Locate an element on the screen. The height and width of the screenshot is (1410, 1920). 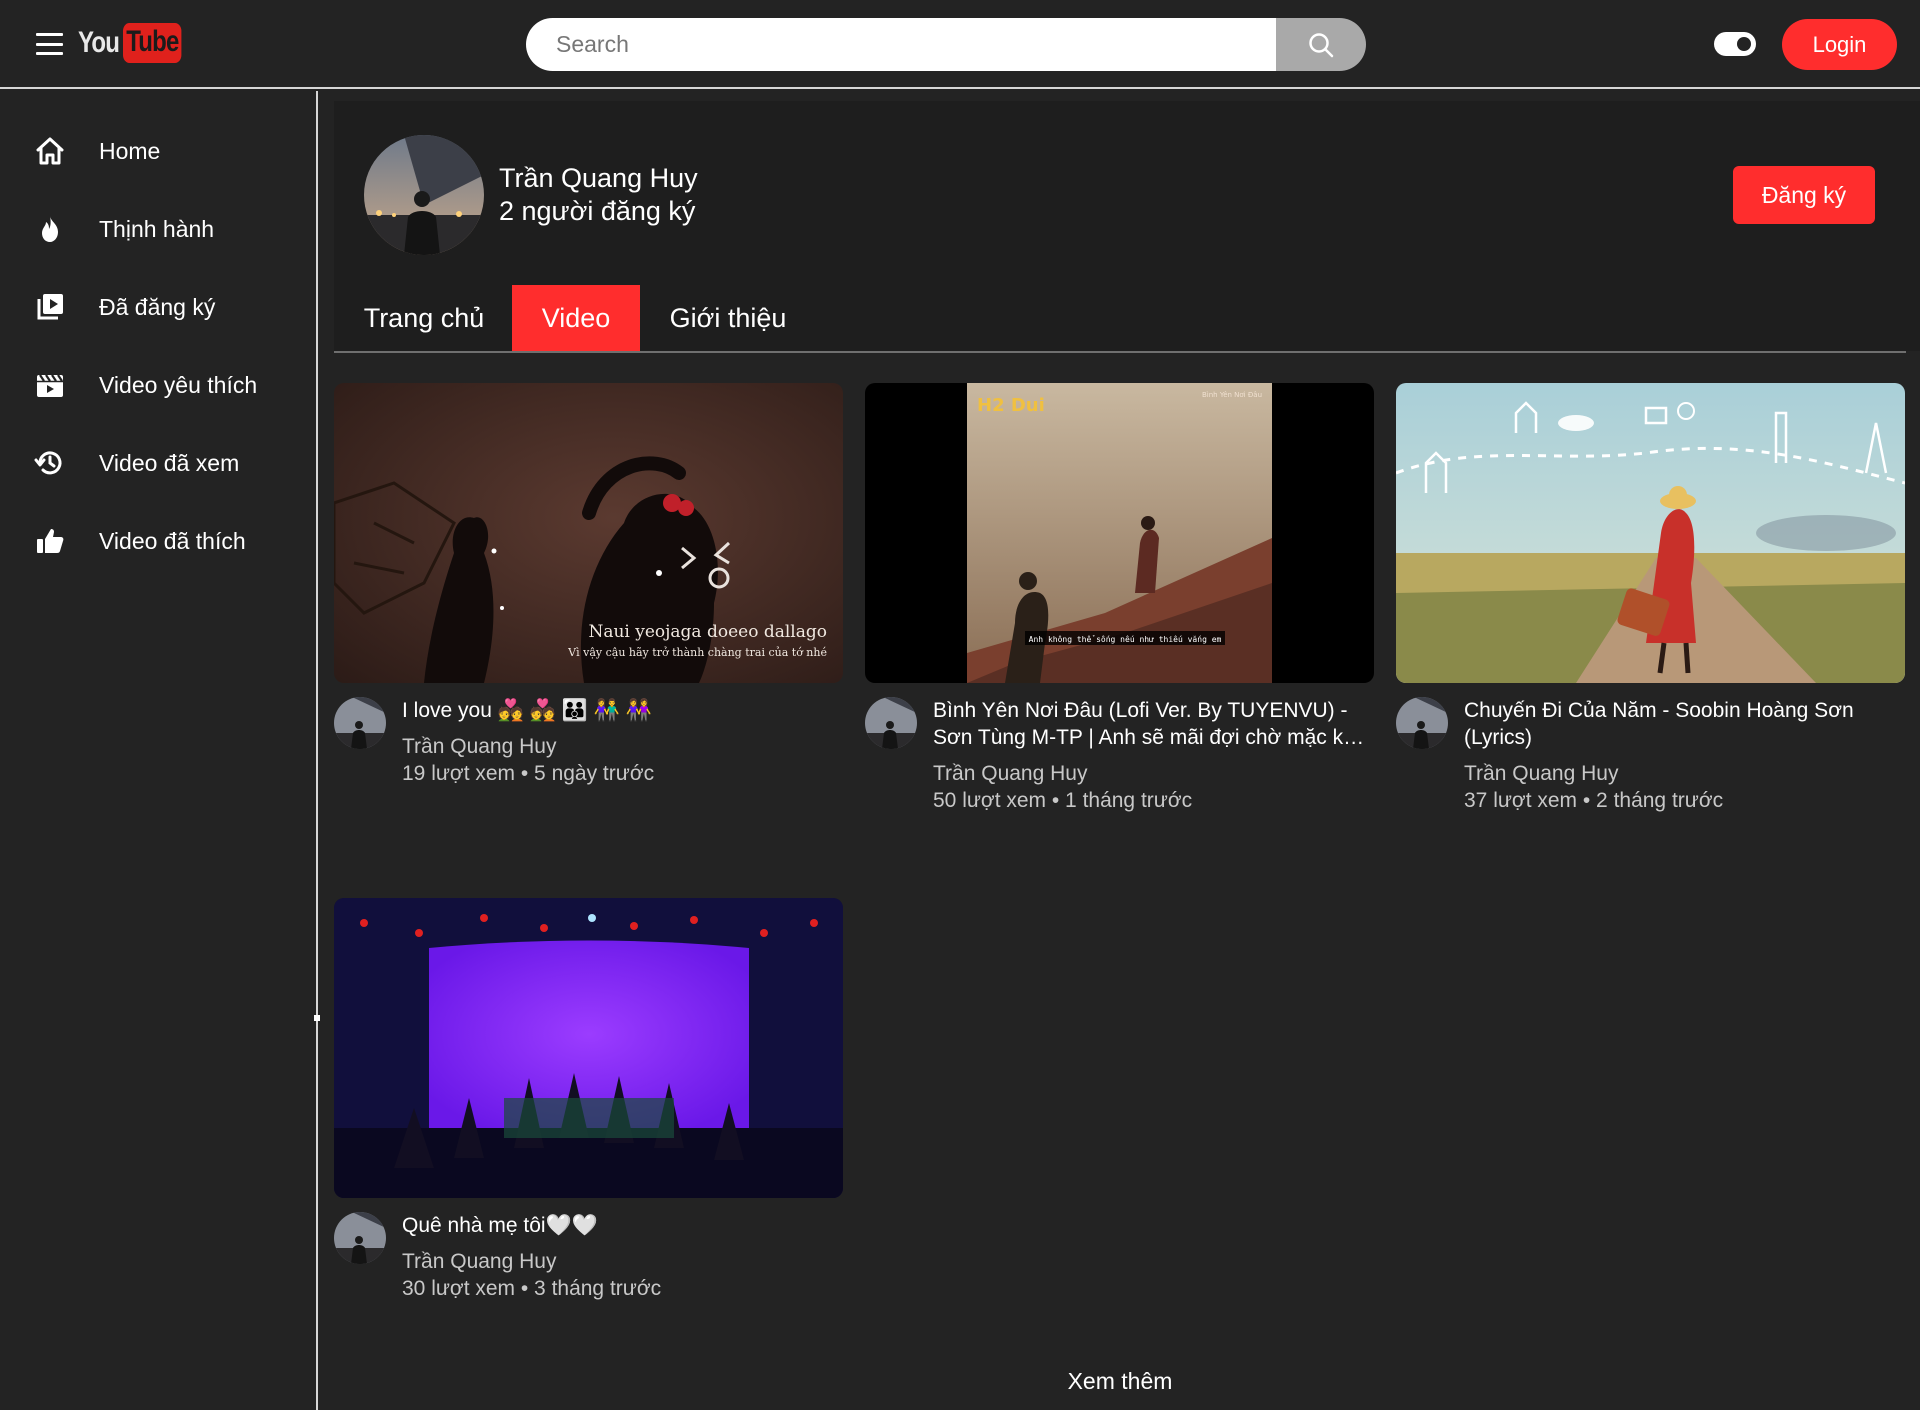
sidebar-item-label: Video đã thích is located at coordinates (172, 540).